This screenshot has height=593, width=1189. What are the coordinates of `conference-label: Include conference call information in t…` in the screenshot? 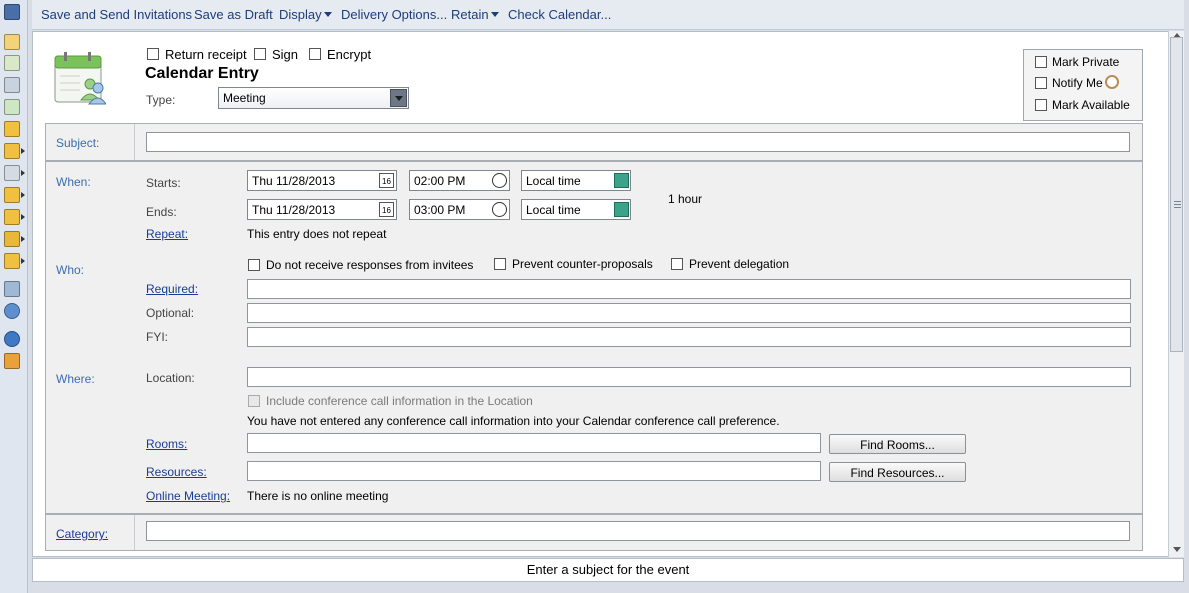 It's located at (399, 401).